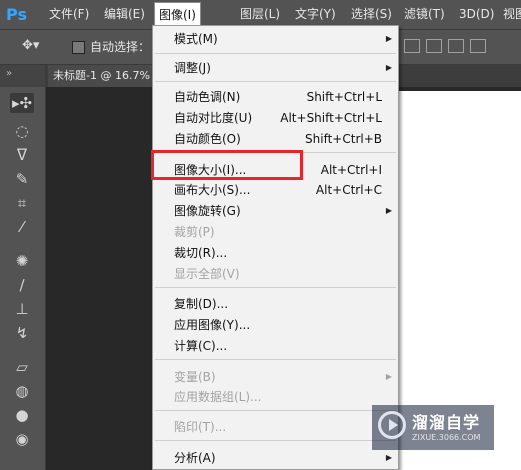  Describe the element at coordinates (22, 285) in the screenshot. I see `brush-tool-icon: ∕` at that location.